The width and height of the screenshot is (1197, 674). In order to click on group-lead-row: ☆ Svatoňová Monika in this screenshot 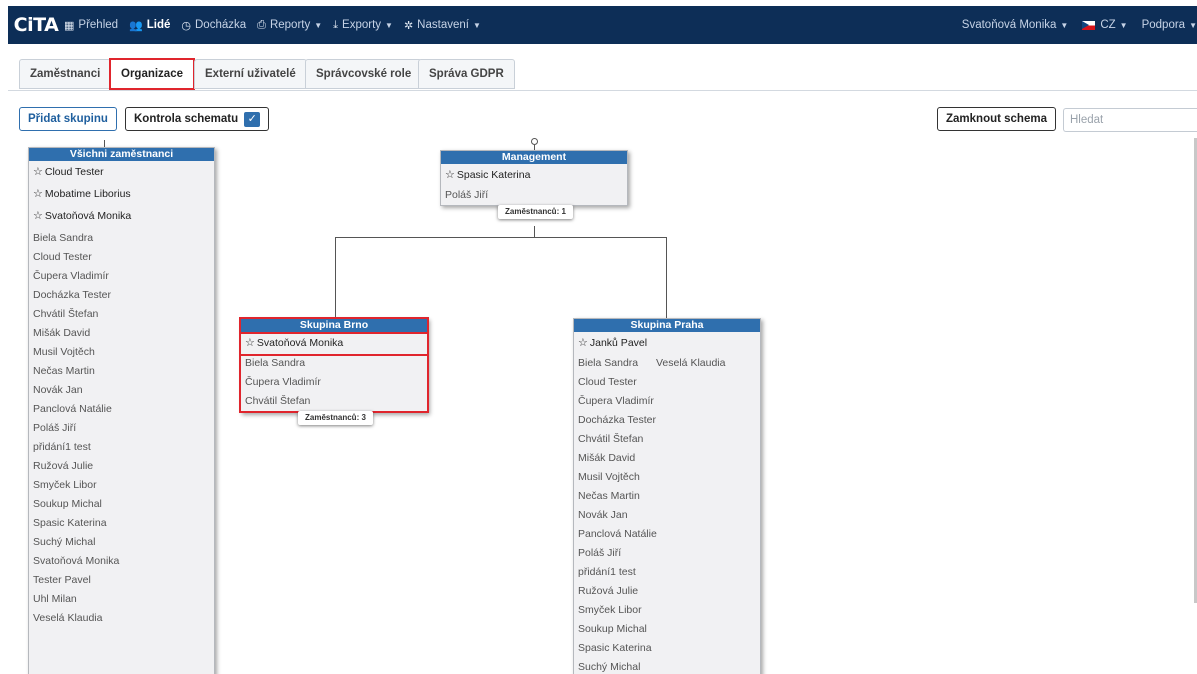, I will do `click(121, 216)`.